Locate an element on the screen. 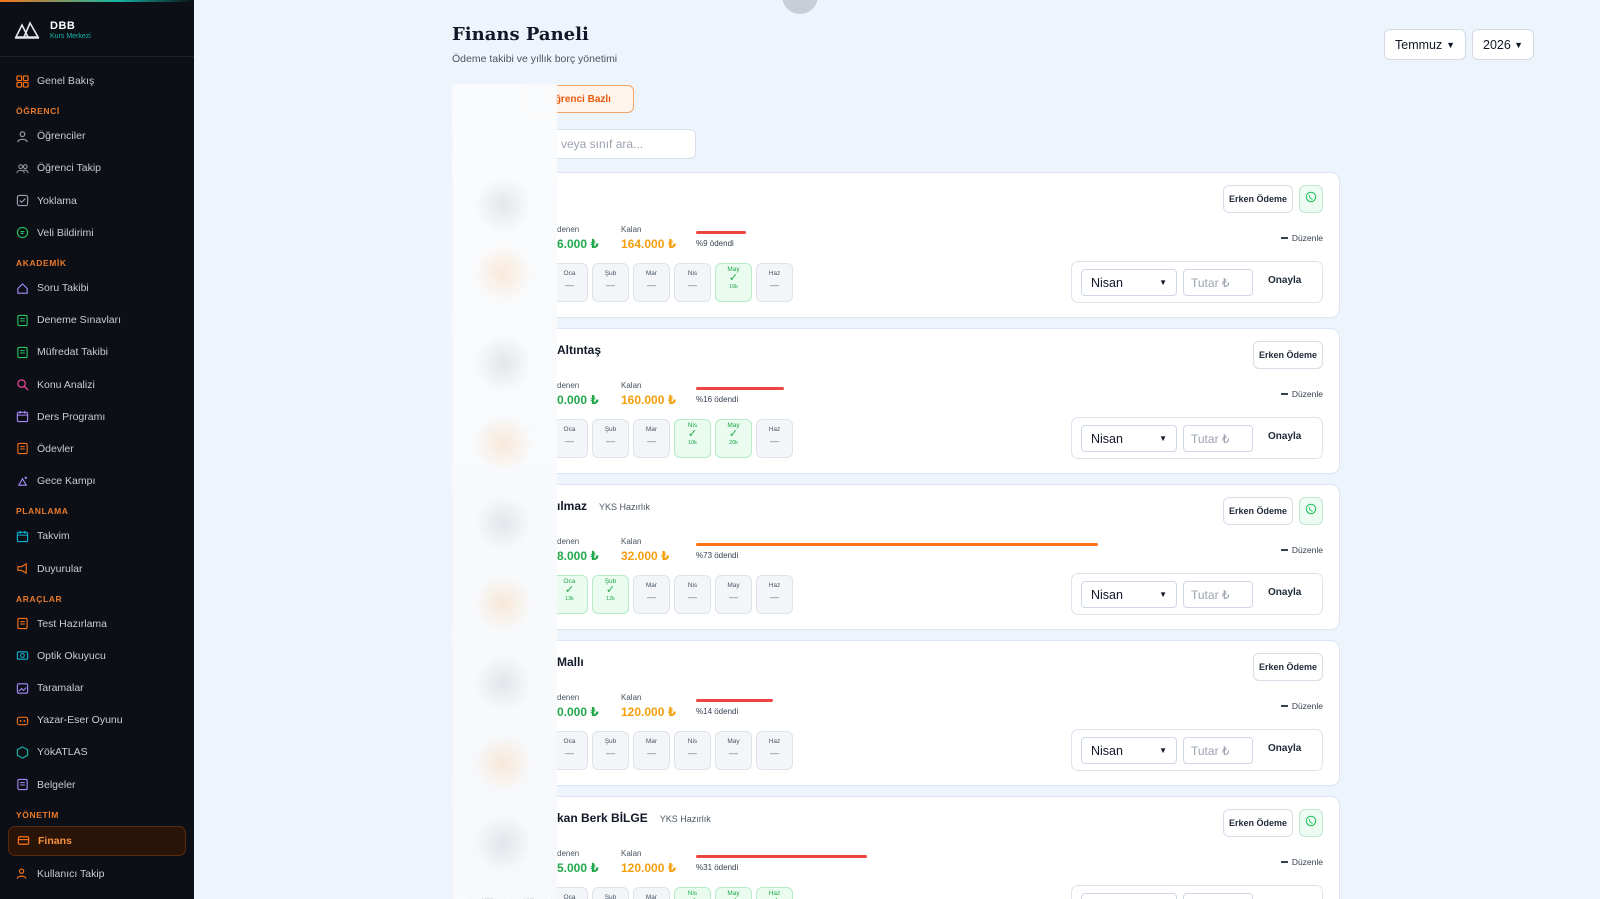 This screenshot has width=1600, height=899. sidebar-item-gece-kampi: Gece Kampı is located at coordinates (97, 481).